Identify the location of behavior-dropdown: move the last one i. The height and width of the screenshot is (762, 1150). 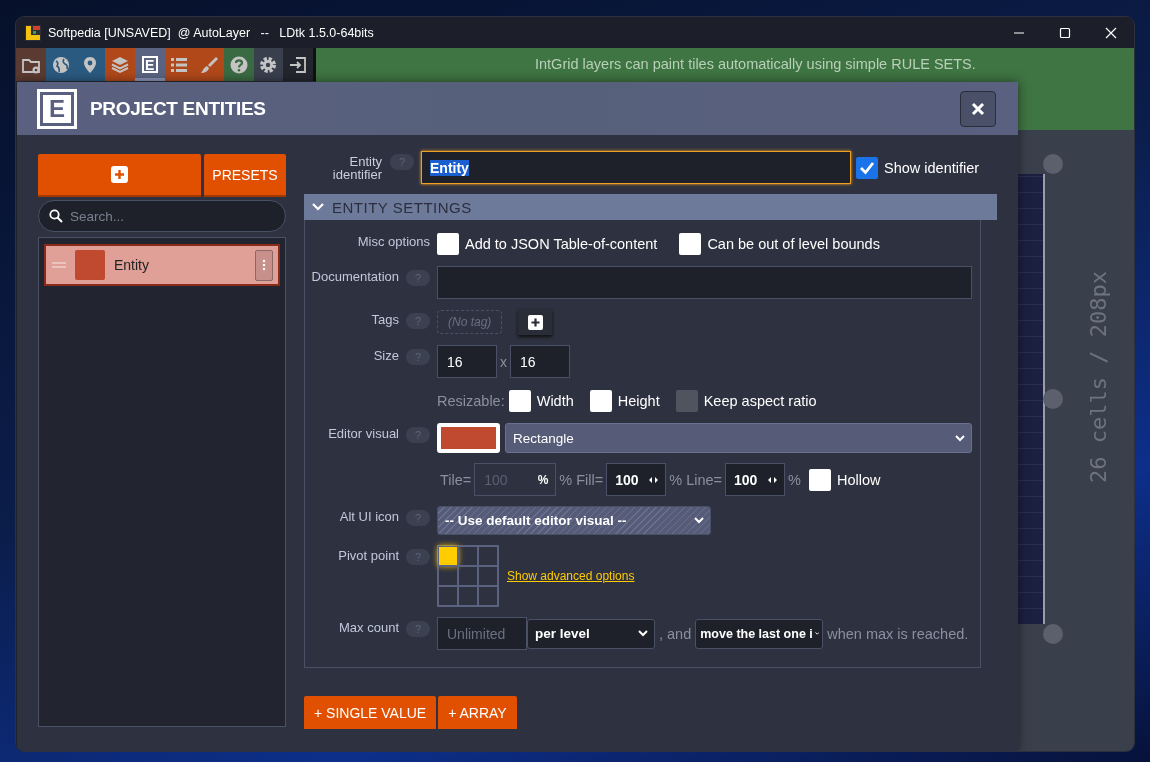
(759, 633).